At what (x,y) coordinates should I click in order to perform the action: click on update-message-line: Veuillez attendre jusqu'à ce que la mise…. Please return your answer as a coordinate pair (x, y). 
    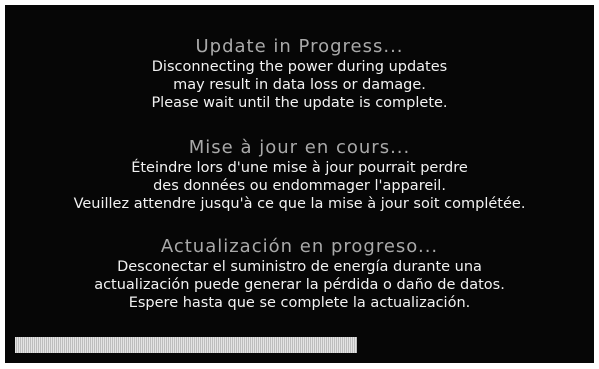
    Looking at the image, I should click on (299, 204).